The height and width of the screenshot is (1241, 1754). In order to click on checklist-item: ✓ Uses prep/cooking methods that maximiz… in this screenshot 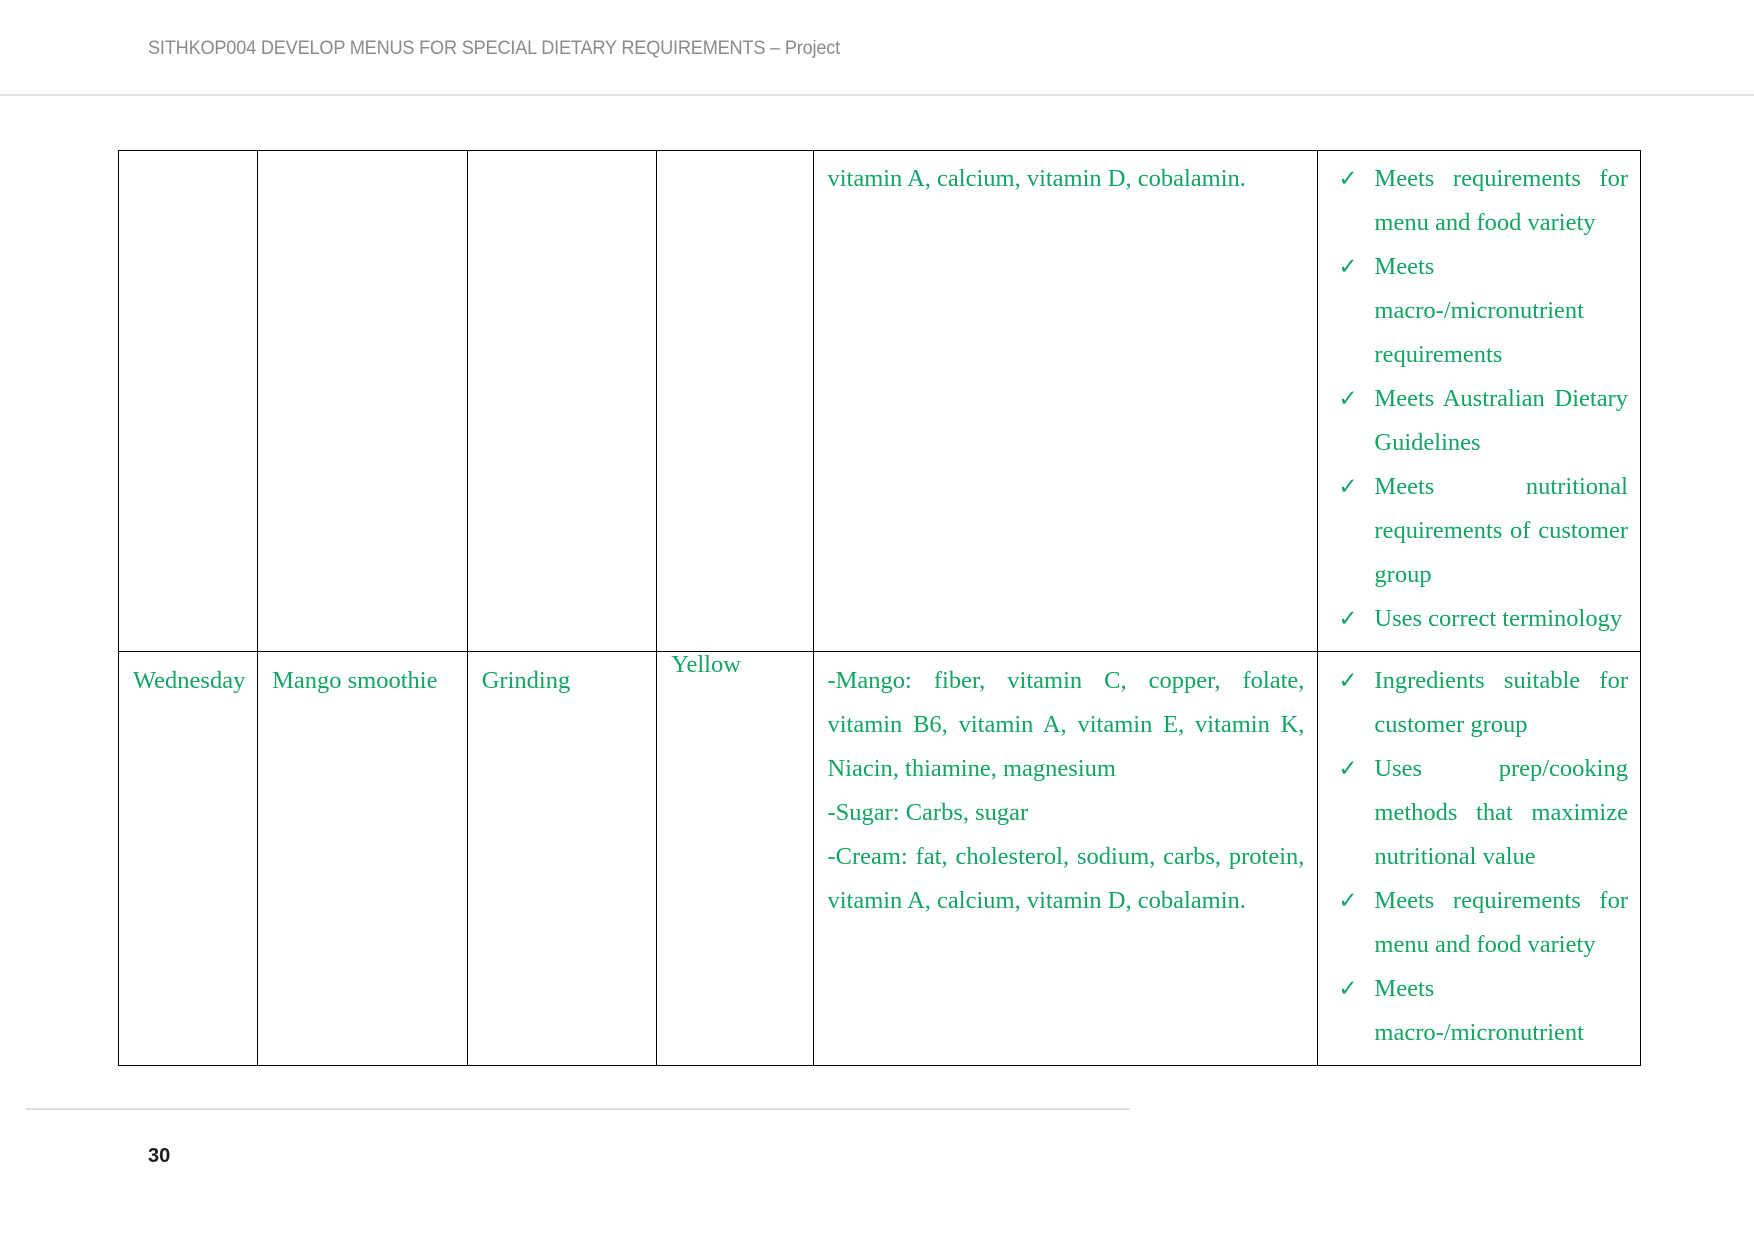, I will do `click(1480, 813)`.